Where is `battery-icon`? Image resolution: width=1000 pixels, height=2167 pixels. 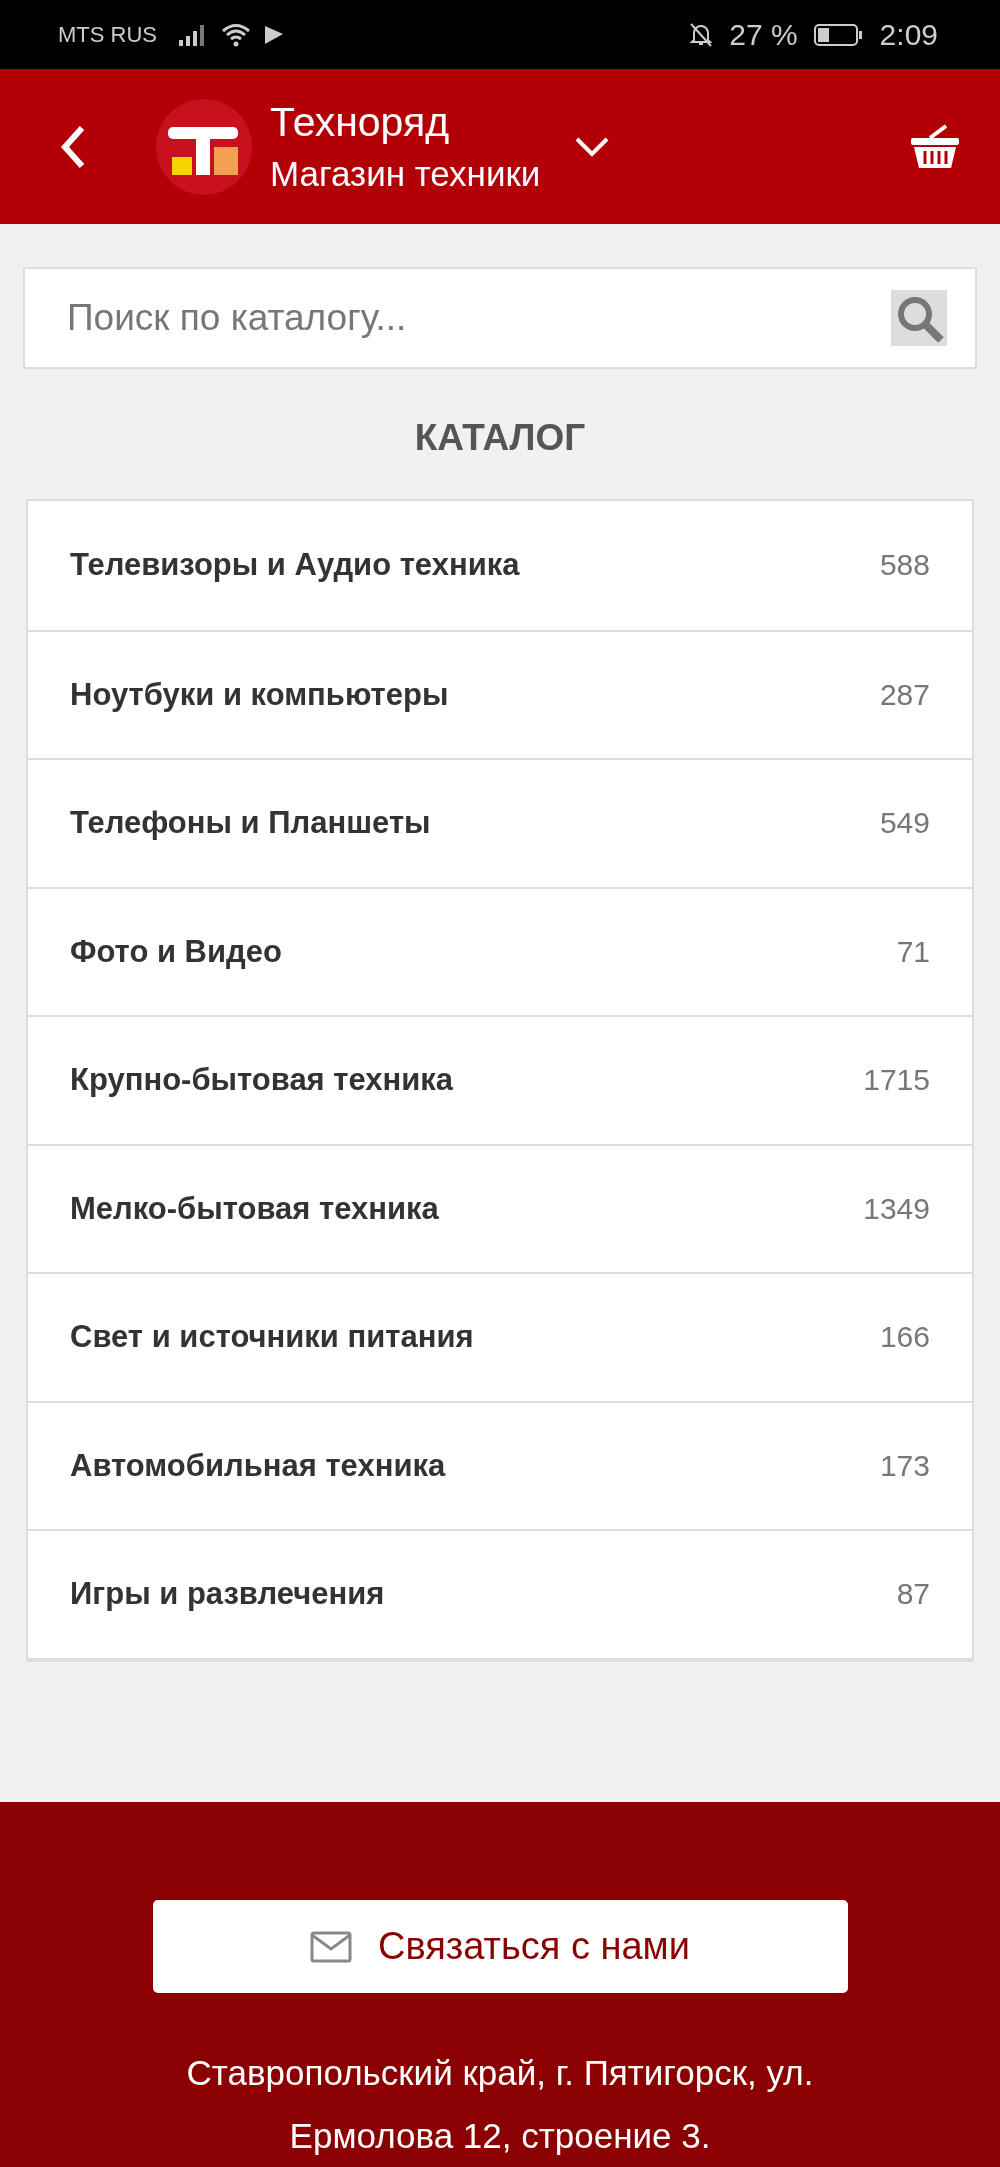 battery-icon is located at coordinates (838, 34).